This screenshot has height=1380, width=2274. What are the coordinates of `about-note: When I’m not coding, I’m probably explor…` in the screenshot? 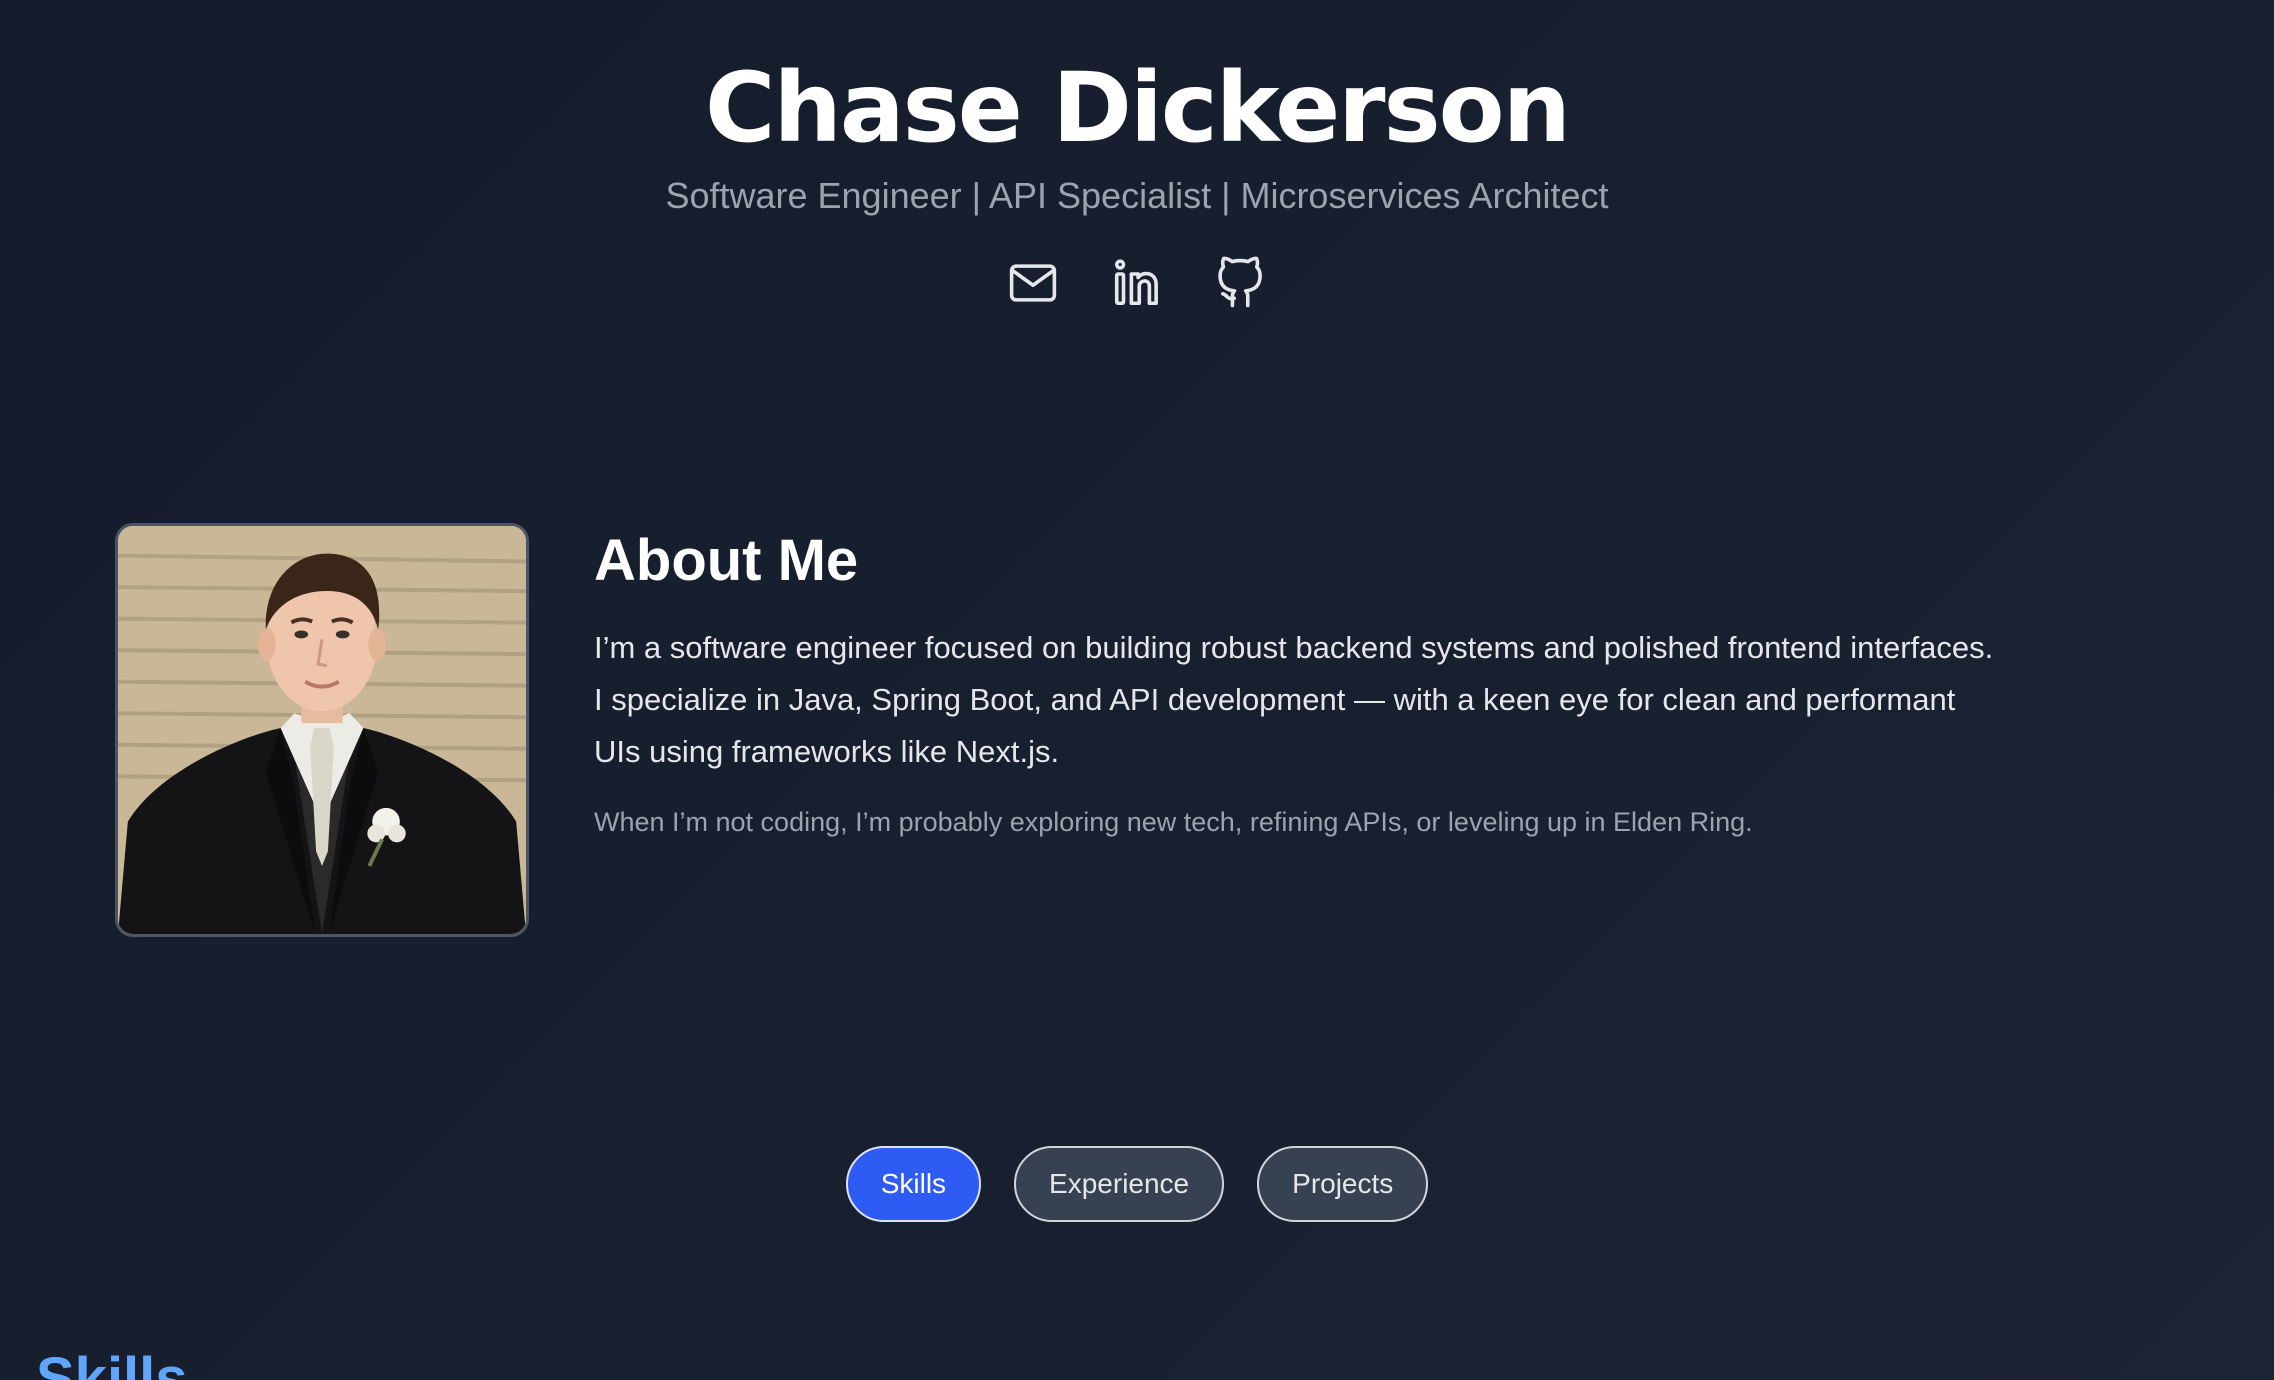 It's located at (1173, 821).